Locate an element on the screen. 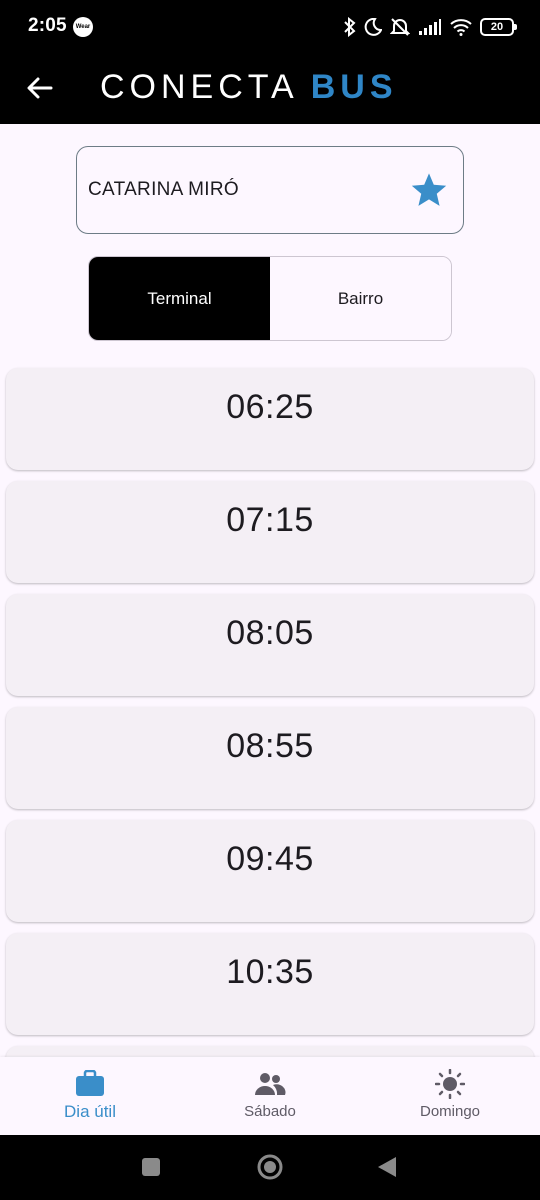  home-circle-icon is located at coordinates (270, 1169).